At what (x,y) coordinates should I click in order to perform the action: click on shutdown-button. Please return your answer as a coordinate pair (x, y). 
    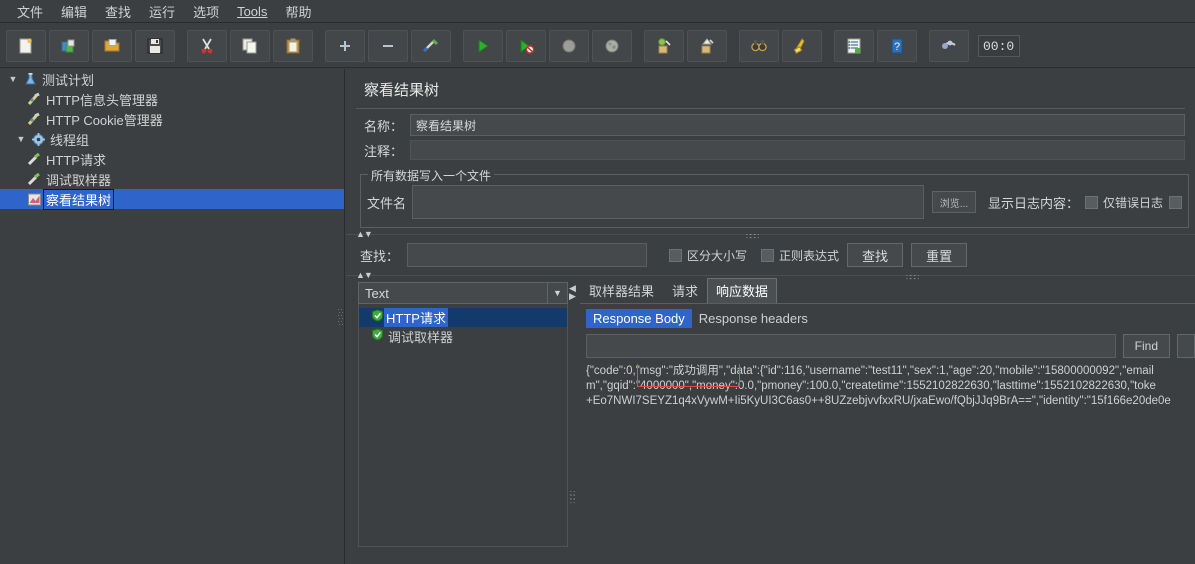
    Looking at the image, I should click on (612, 45).